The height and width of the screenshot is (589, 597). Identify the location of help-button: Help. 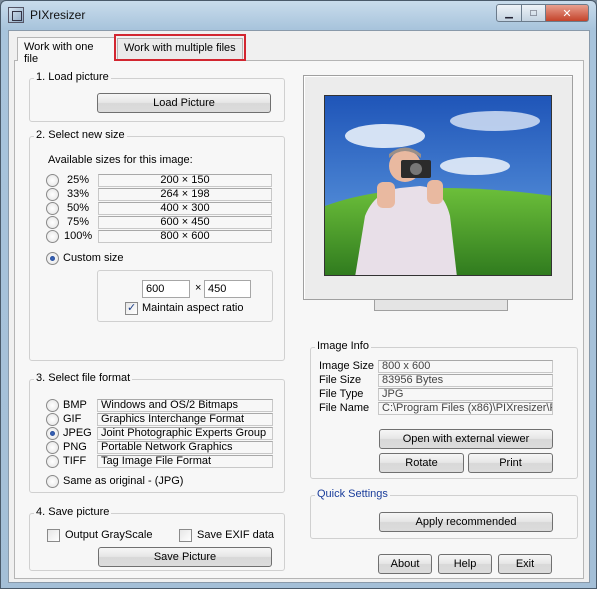
(465, 564).